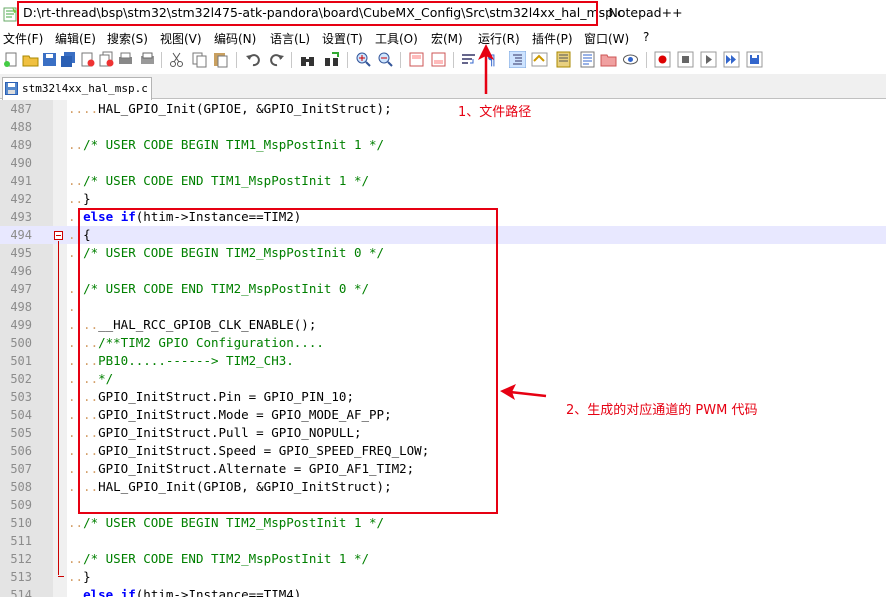 The image size is (886, 597). What do you see at coordinates (21, 559) in the screenshot?
I see `line-number: 512` at bounding box center [21, 559].